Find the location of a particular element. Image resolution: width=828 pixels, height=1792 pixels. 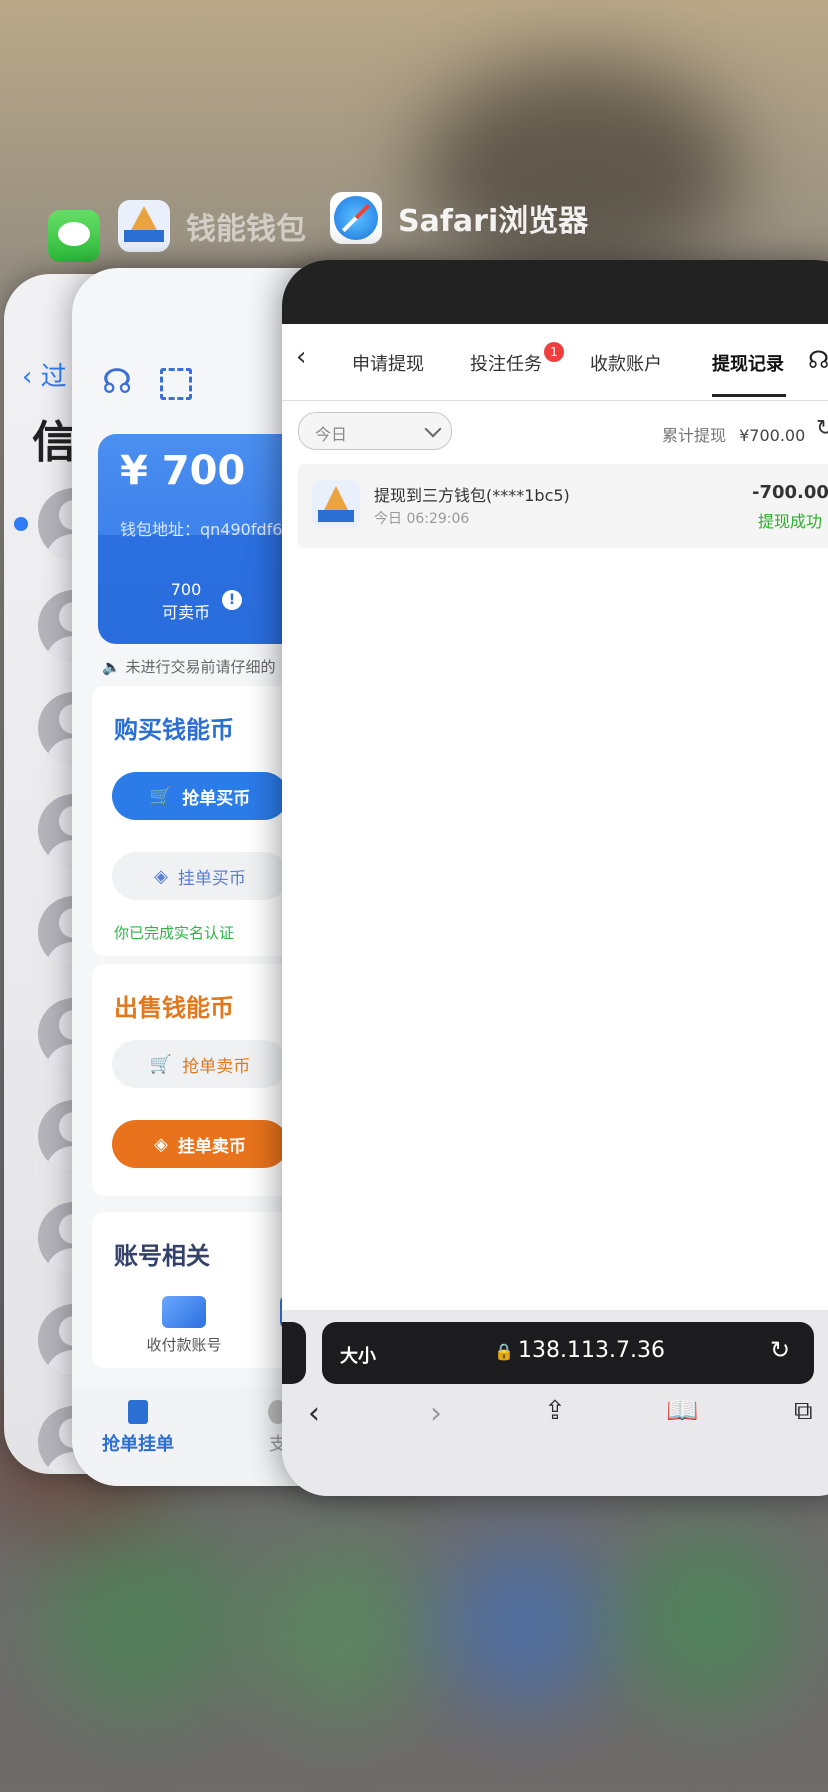

verified-text: 你已完成实名认证 is located at coordinates (174, 933).